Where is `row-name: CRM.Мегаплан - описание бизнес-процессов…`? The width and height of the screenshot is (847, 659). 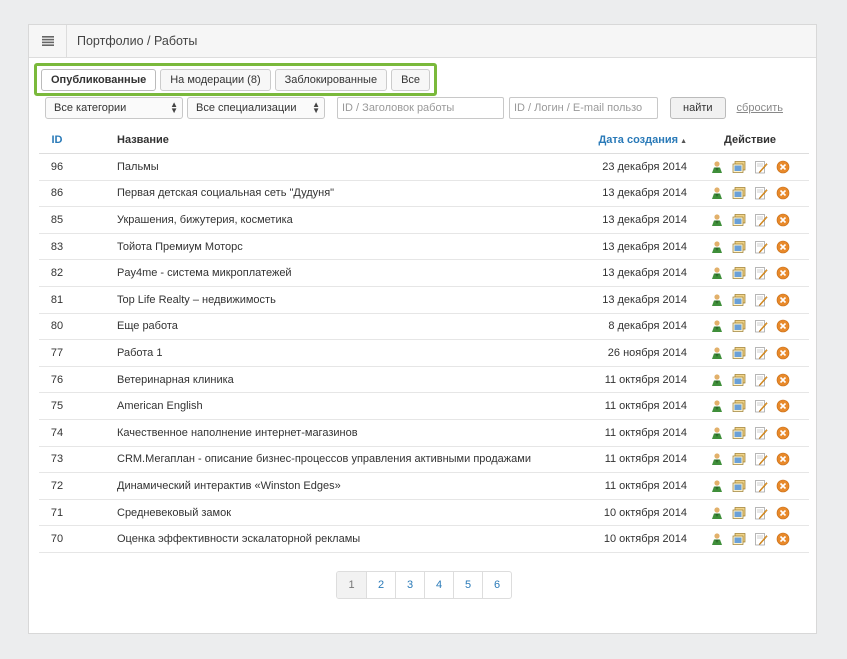 row-name: CRM.Мегаплан - описание бизнес-процессов… is located at coordinates (324, 459).